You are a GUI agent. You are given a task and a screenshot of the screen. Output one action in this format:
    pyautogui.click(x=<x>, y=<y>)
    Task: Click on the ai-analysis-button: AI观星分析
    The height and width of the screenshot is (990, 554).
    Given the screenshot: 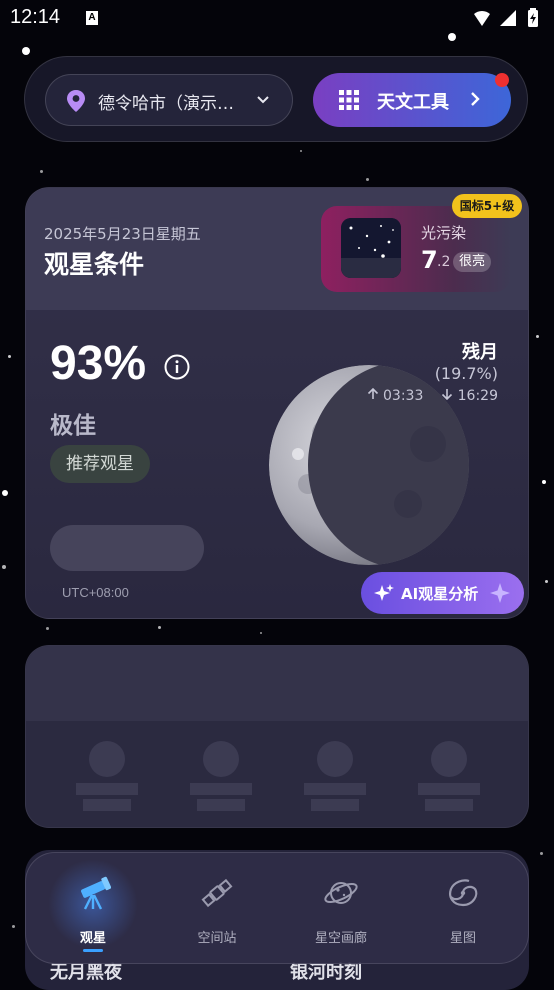 What is the action you would take?
    pyautogui.click(x=442, y=593)
    